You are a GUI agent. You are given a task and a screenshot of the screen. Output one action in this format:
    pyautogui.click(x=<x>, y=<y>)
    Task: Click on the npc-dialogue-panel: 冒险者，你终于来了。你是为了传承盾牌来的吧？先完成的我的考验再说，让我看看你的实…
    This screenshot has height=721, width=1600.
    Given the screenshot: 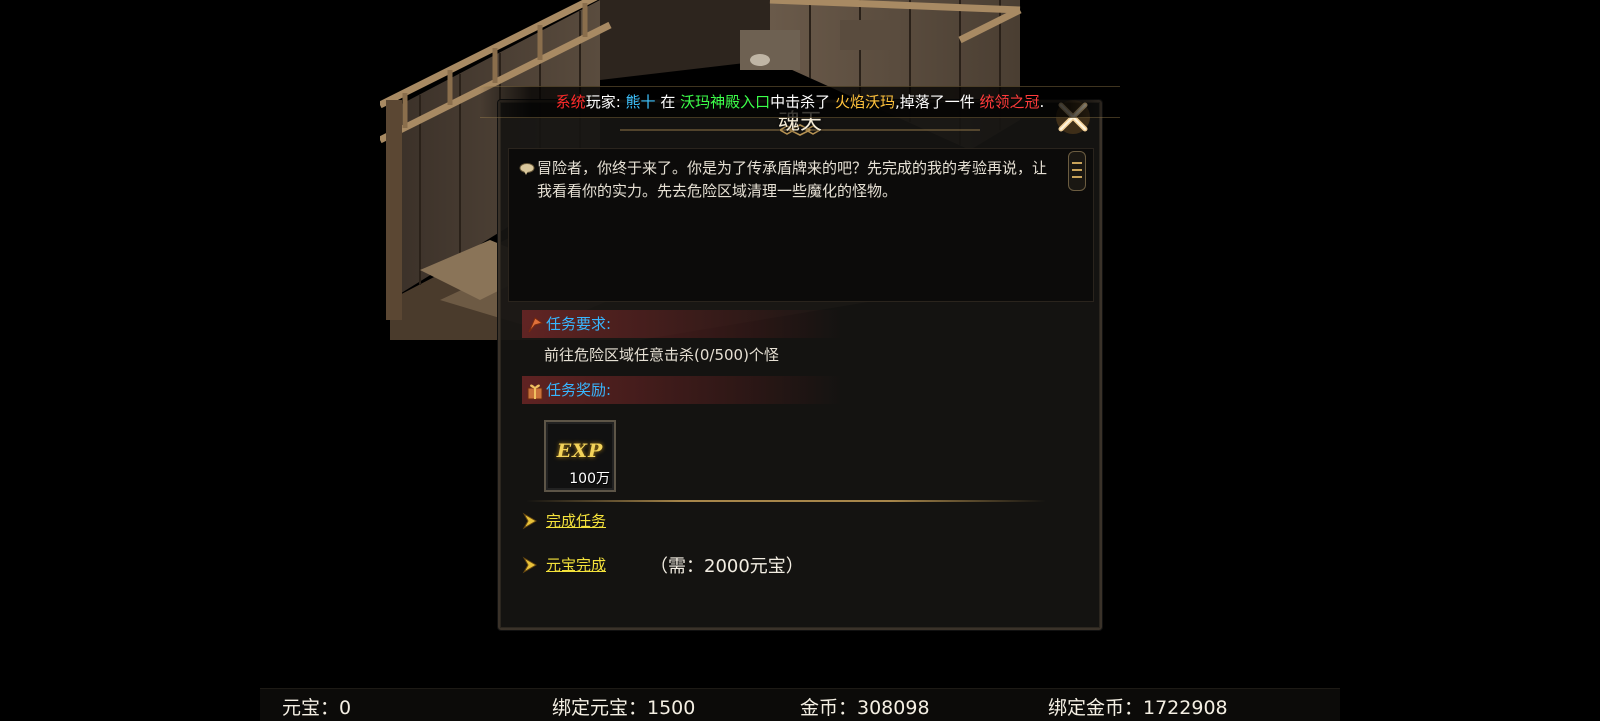 What is the action you would take?
    pyautogui.click(x=801, y=225)
    